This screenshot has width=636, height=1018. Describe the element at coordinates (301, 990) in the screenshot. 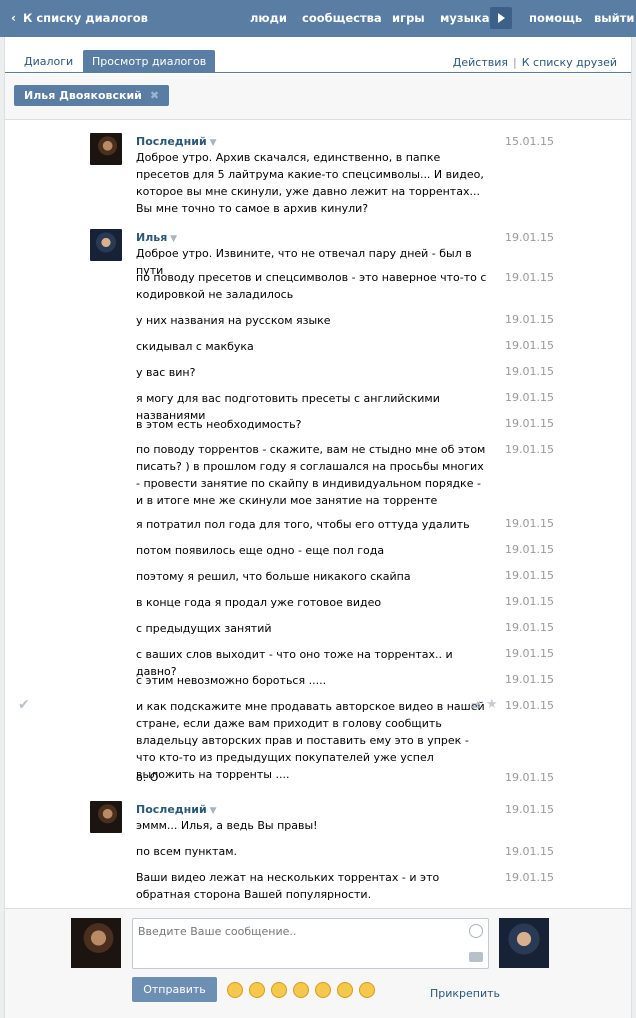

I see `emoji-scared-icon` at that location.